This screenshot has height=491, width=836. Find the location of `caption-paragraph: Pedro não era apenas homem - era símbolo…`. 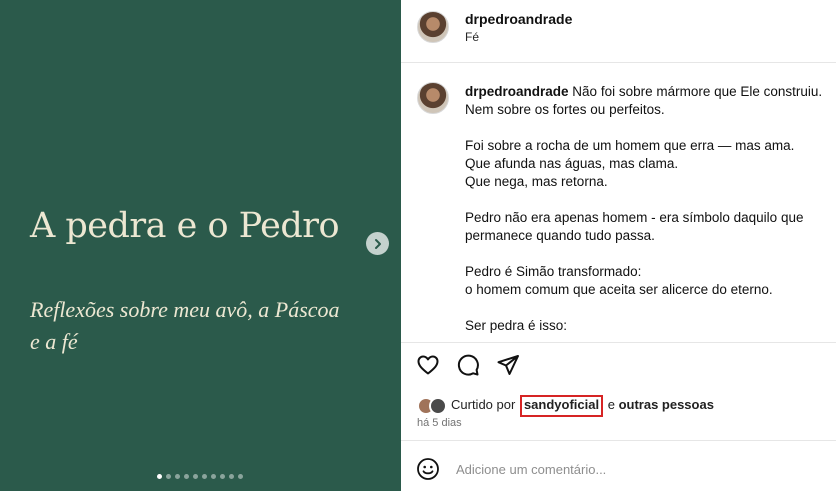

caption-paragraph: Pedro não era apenas homem - era símbolo… is located at coordinates (634, 226).